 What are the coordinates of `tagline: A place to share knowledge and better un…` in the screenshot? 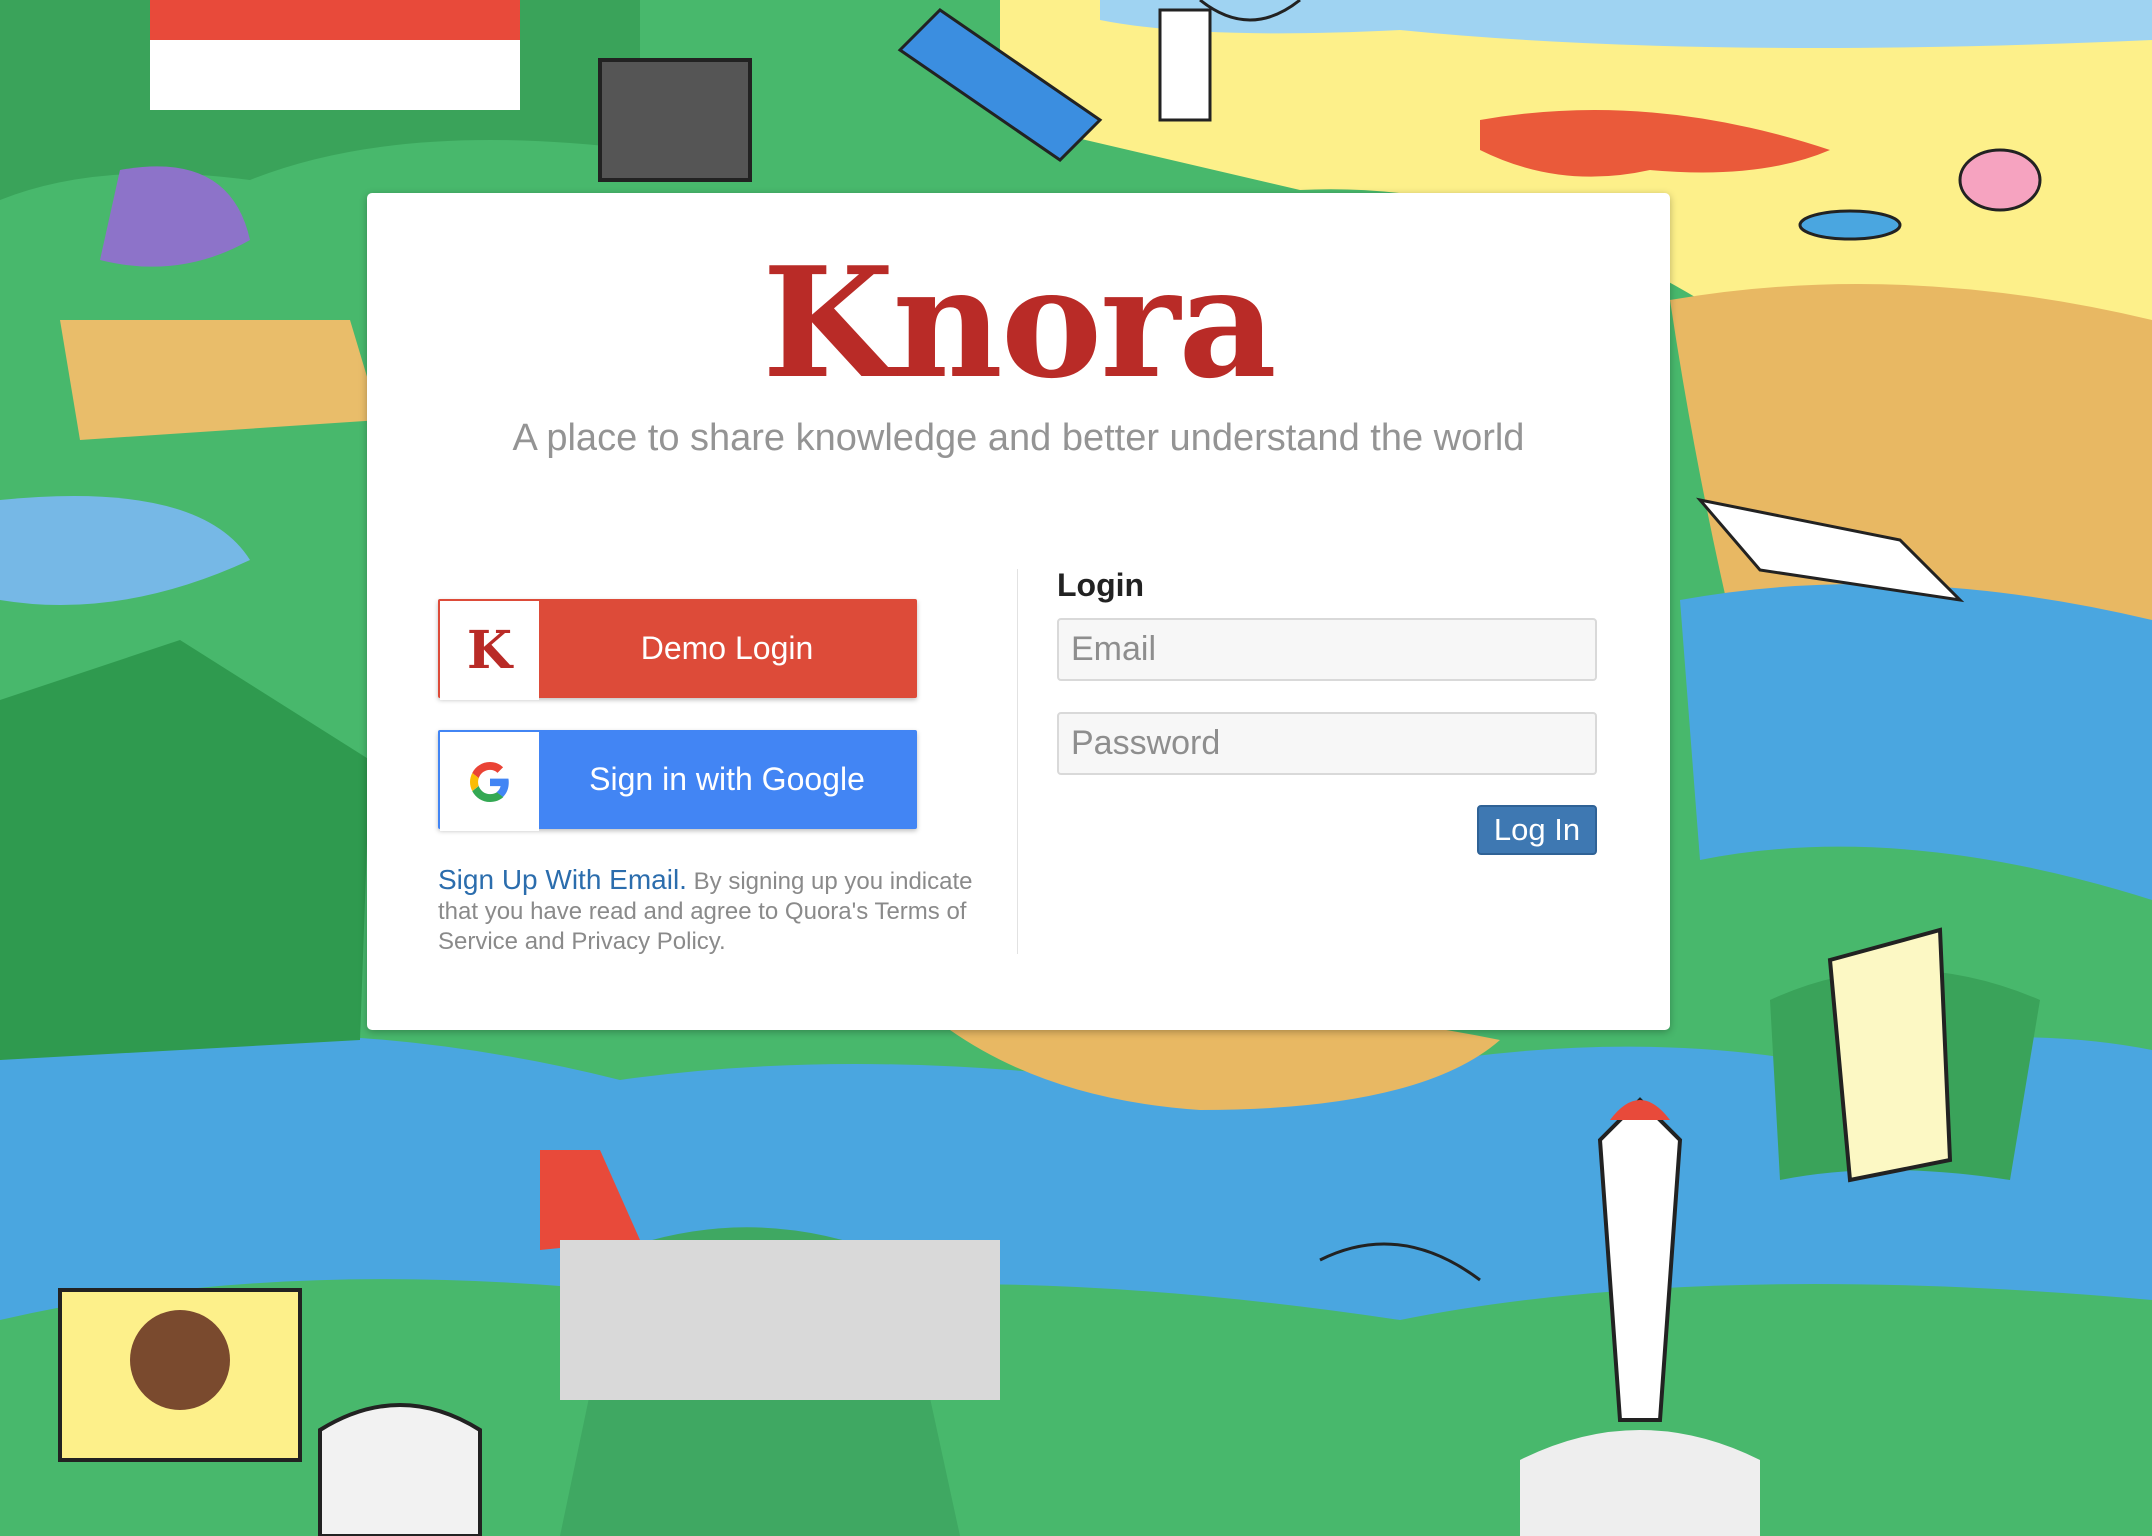 It's located at (1018, 438).